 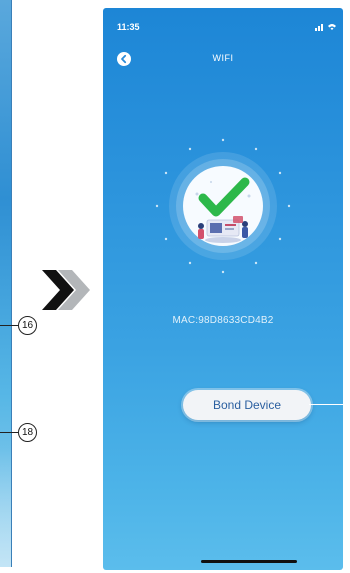 I want to click on callout-18: 18, so click(x=27, y=432).